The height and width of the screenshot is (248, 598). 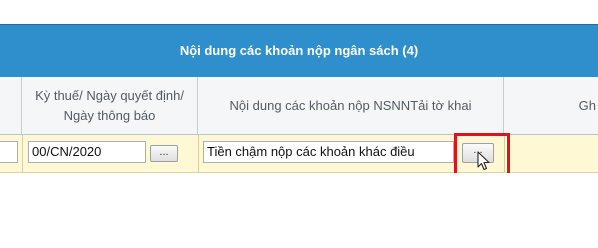 What do you see at coordinates (299, 12) in the screenshot?
I see `top-strip` at bounding box center [299, 12].